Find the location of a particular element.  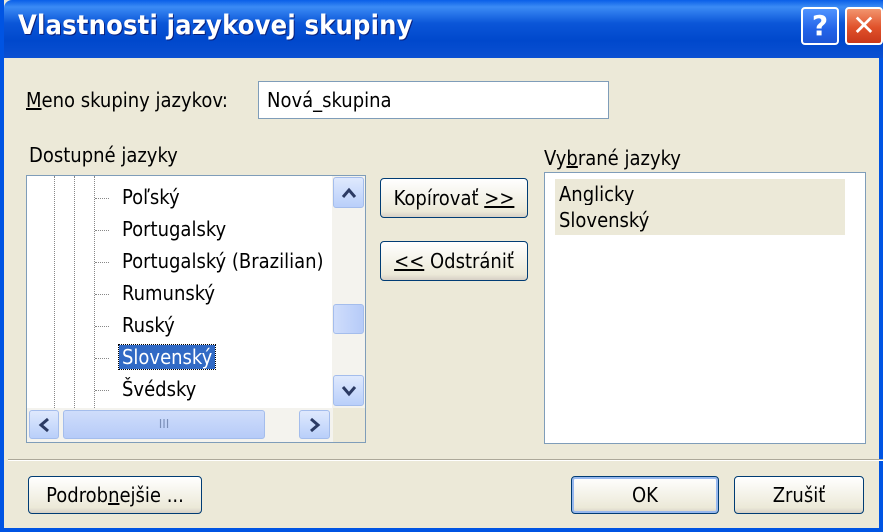

available-languages-label: Dostupné jazyky is located at coordinates (103, 155).